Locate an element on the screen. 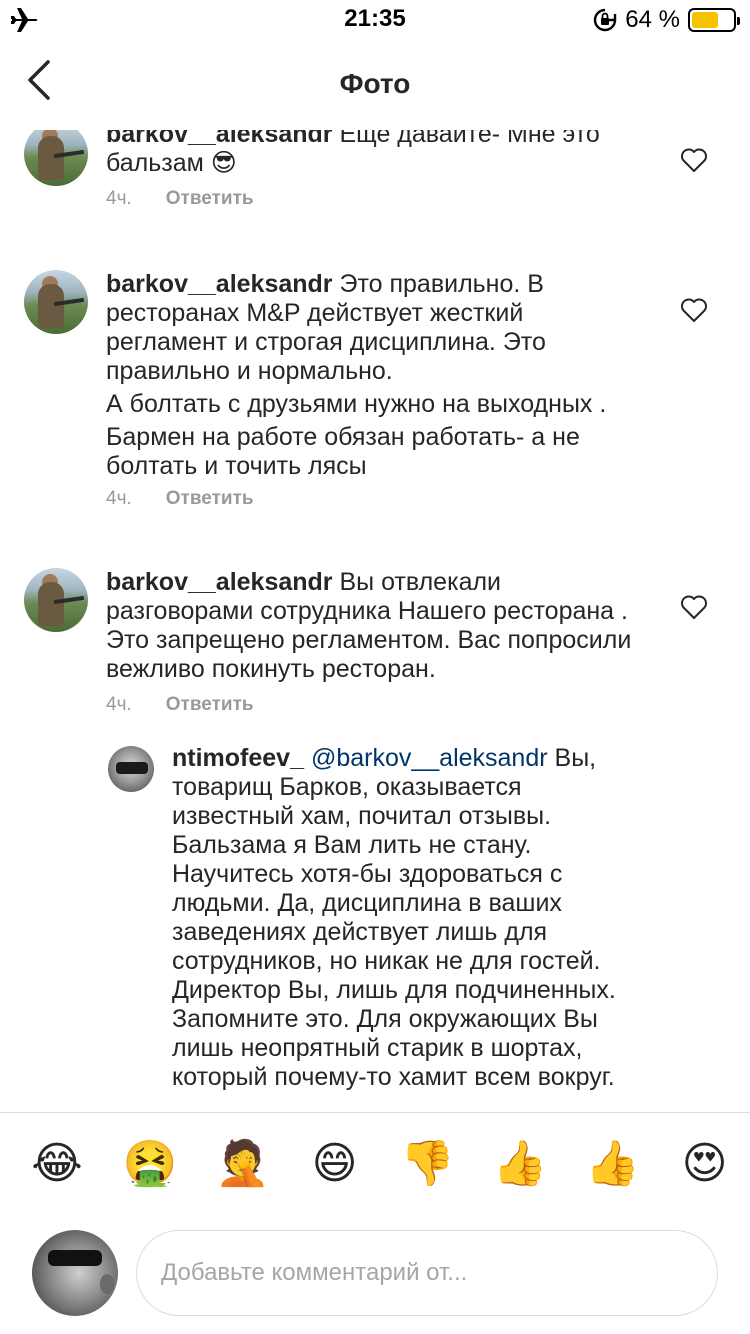 The height and width of the screenshot is (1334, 750). page-title: Фото is located at coordinates (375, 83).